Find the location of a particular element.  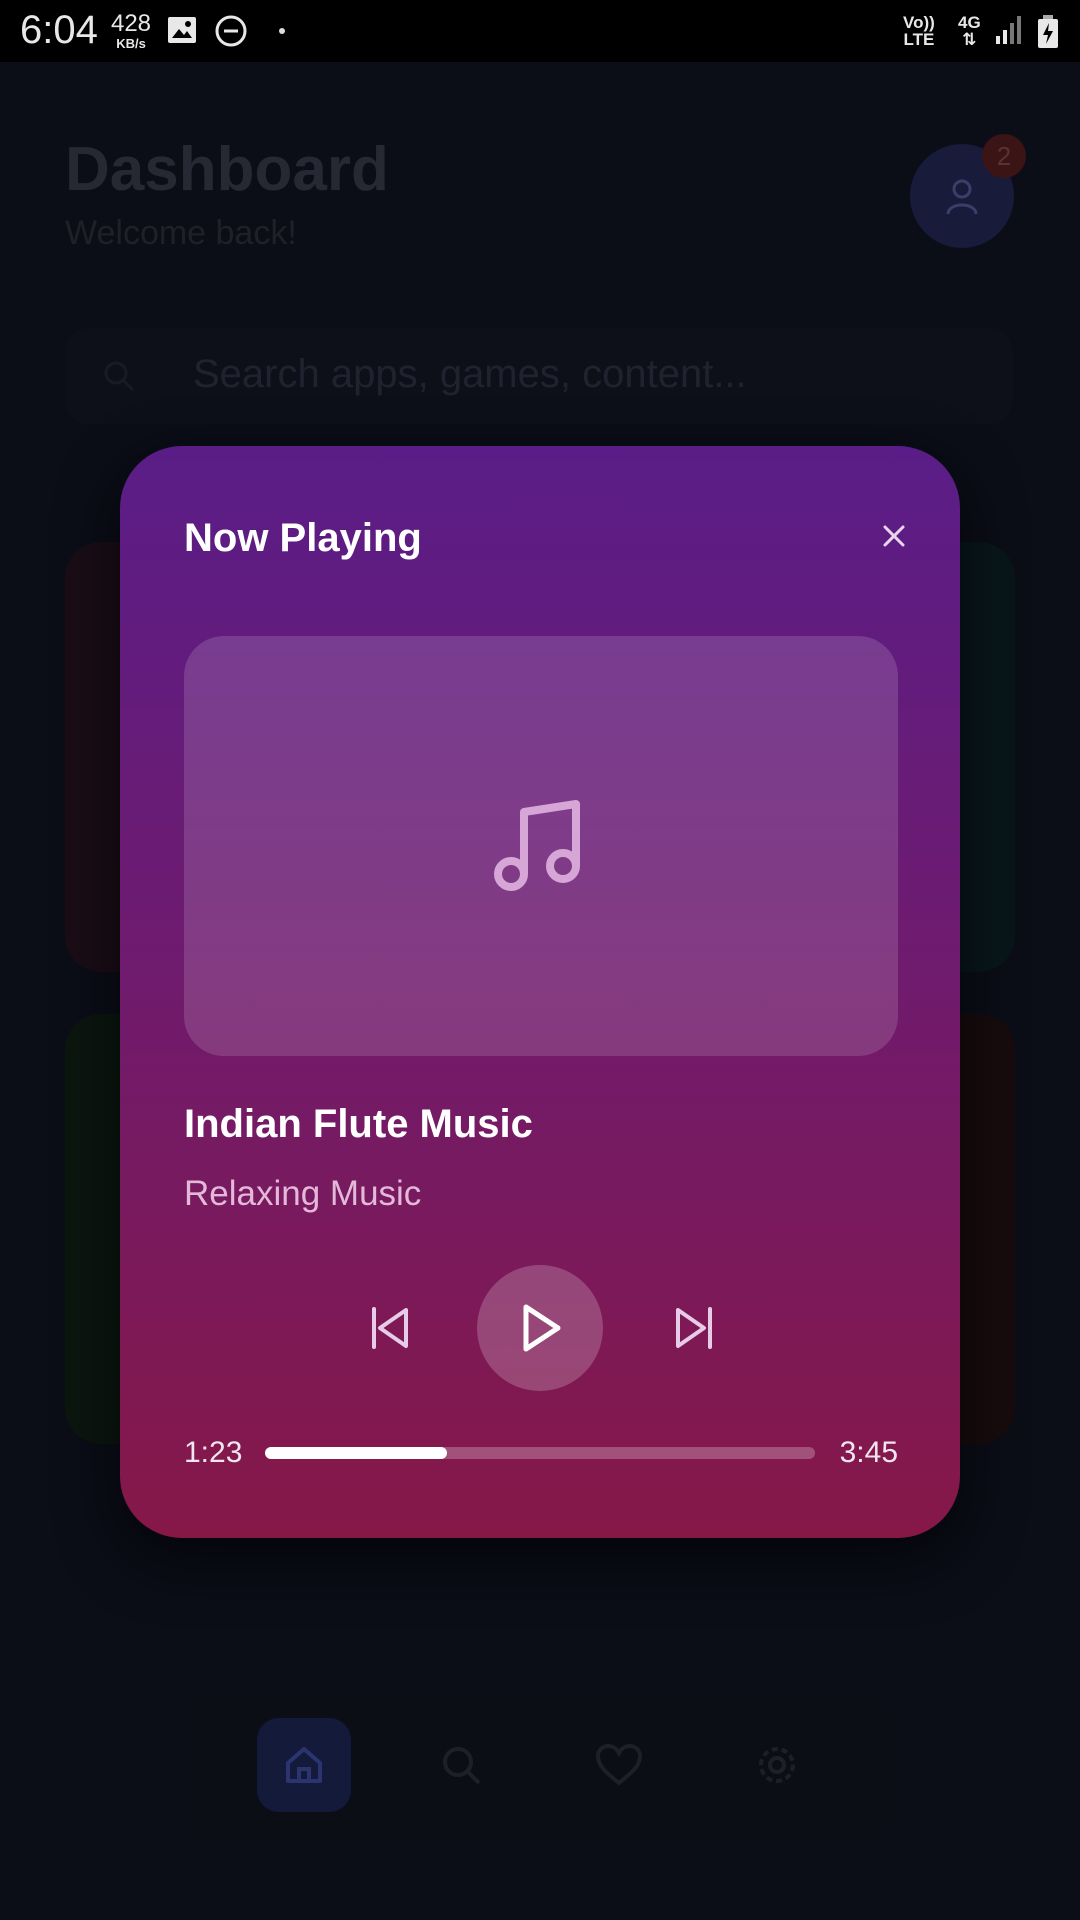

nav-home is located at coordinates (304, 1765).